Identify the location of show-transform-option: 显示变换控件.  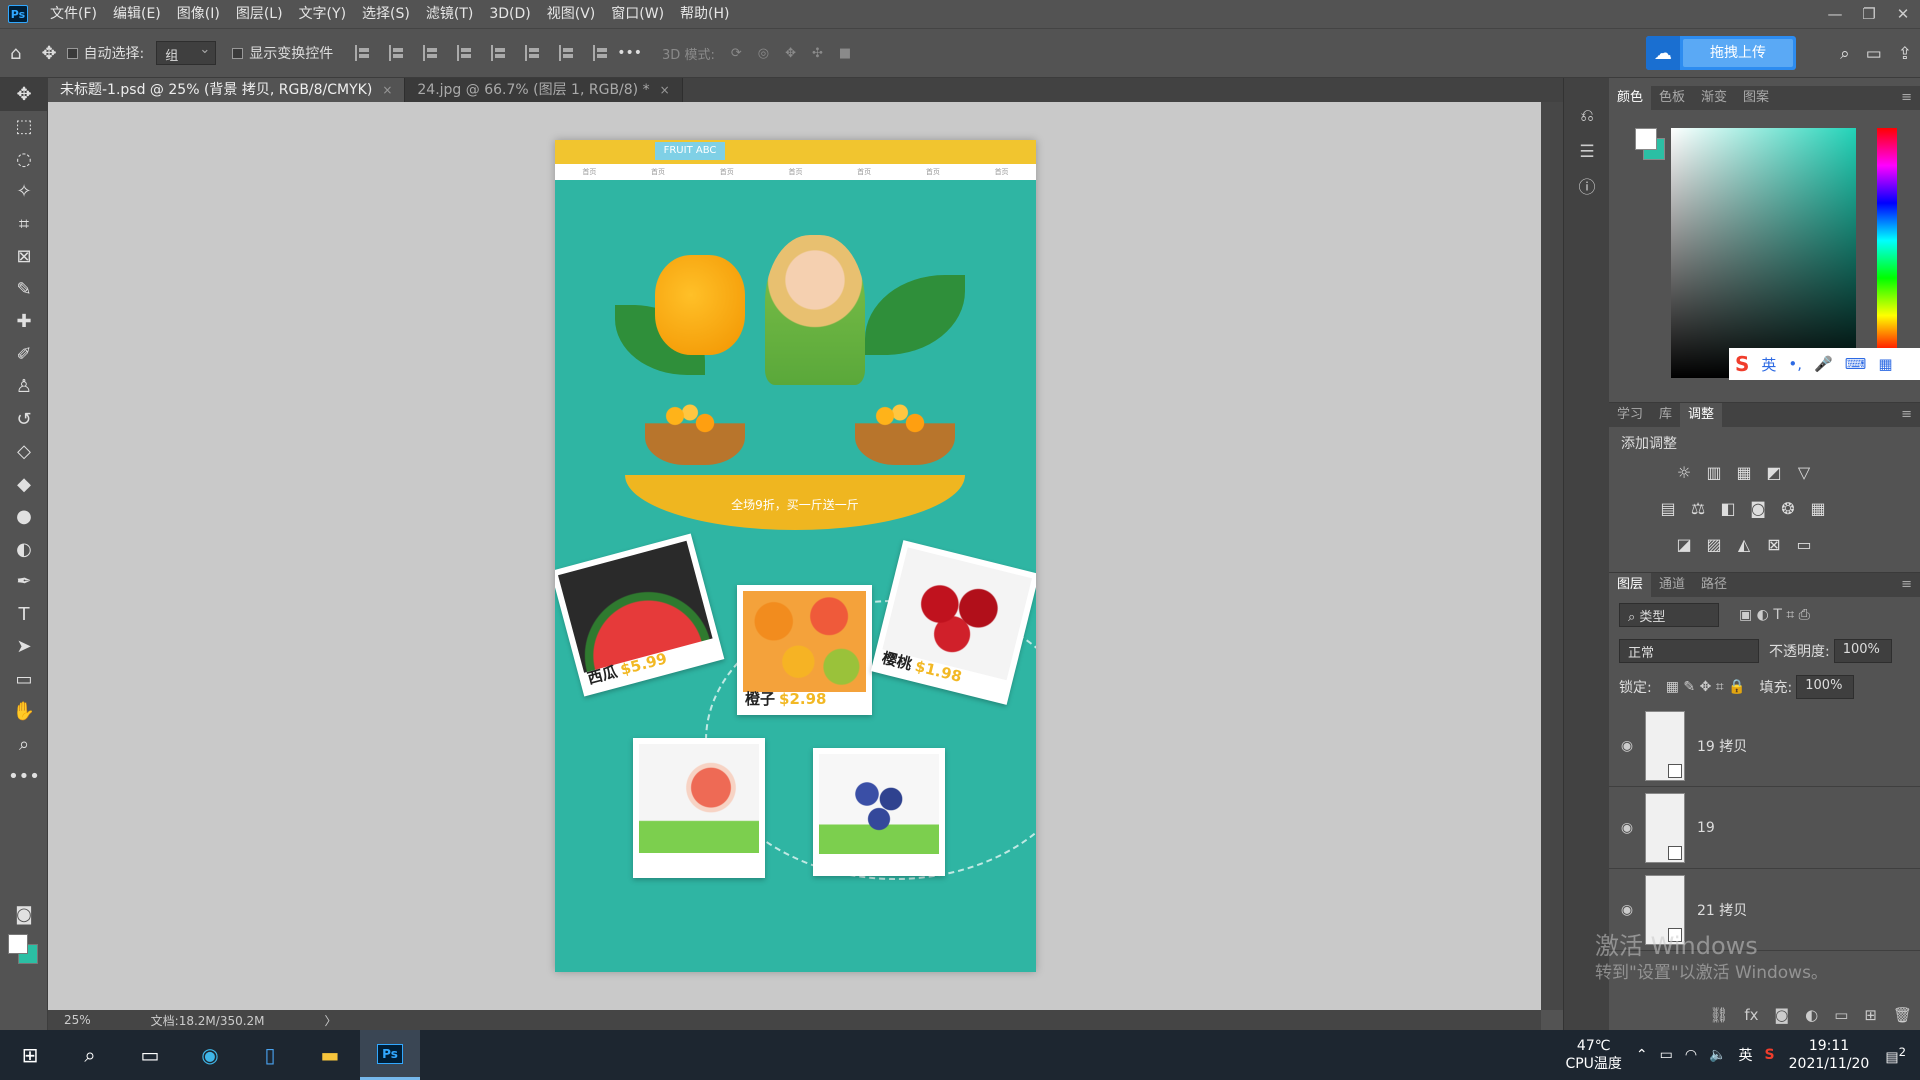
(282, 53).